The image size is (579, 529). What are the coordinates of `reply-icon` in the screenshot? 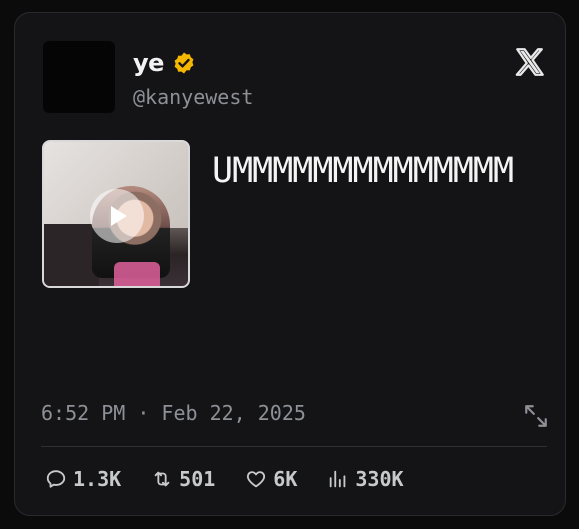 It's located at (56, 479).